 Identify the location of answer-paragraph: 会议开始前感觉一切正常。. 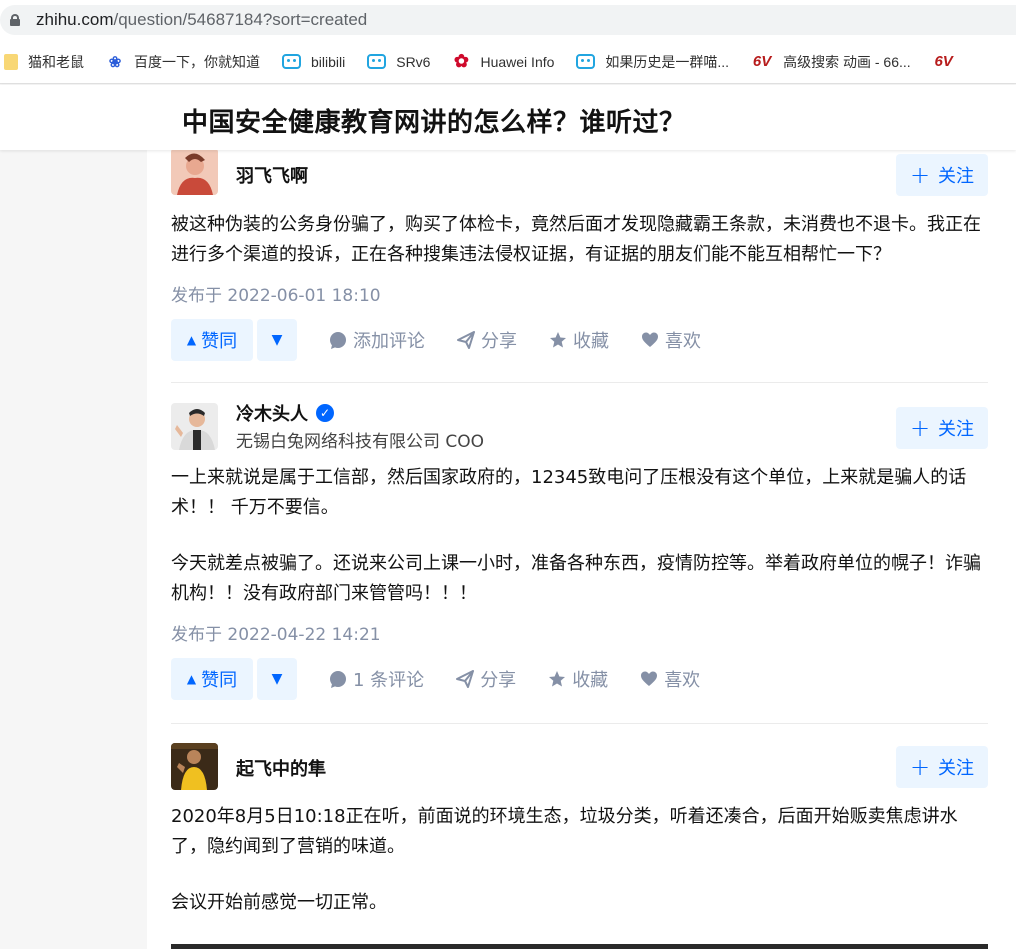
(279, 902).